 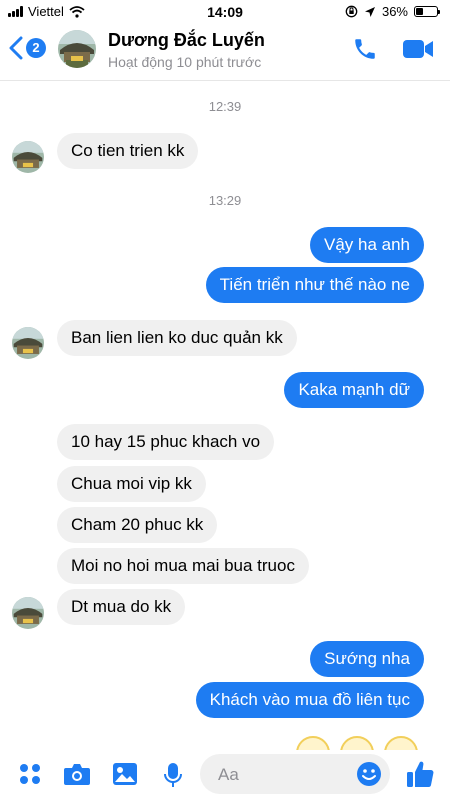 What do you see at coordinates (125, 774) in the screenshot?
I see `image-icon` at bounding box center [125, 774].